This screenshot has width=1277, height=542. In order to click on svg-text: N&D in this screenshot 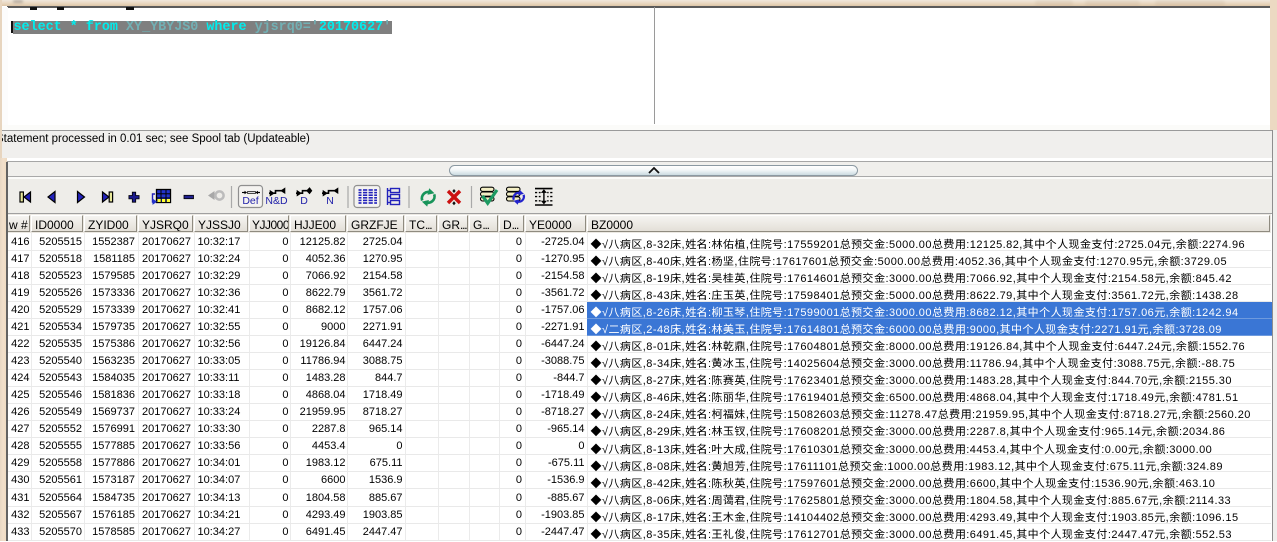, I will do `click(276, 201)`.